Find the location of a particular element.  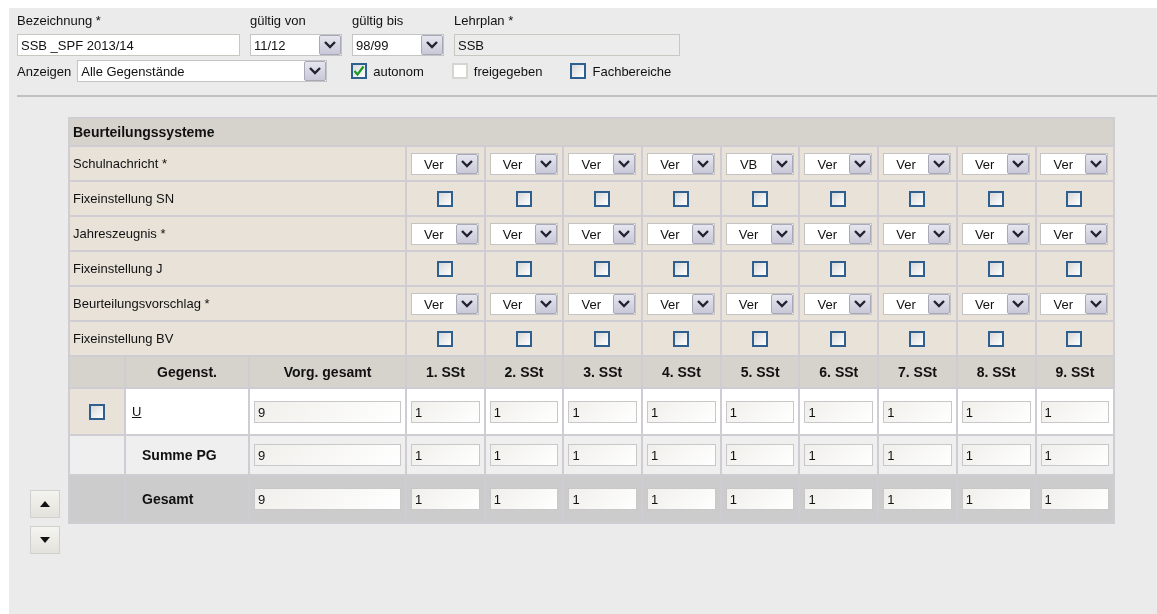

move-down-button is located at coordinates (45, 540).